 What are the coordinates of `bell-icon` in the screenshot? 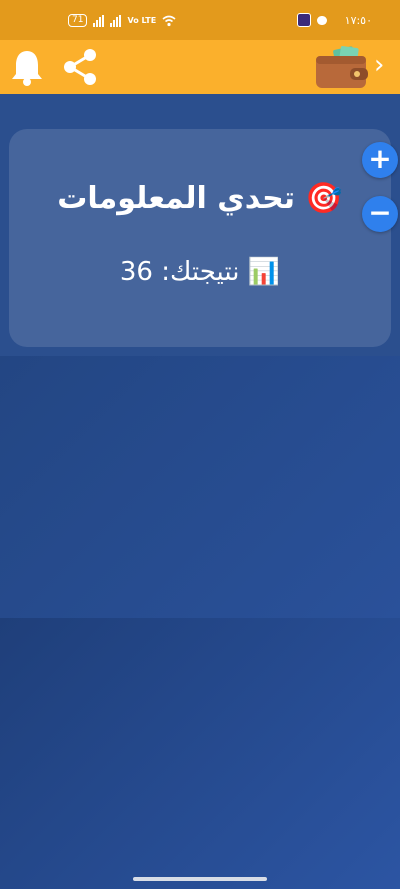 It's located at (27, 67).